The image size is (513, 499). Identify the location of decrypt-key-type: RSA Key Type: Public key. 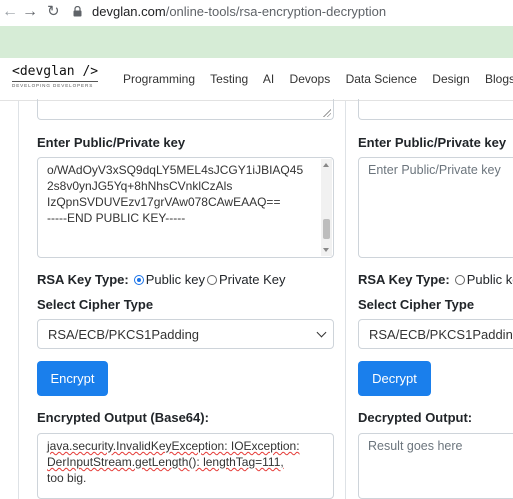
(435, 279).